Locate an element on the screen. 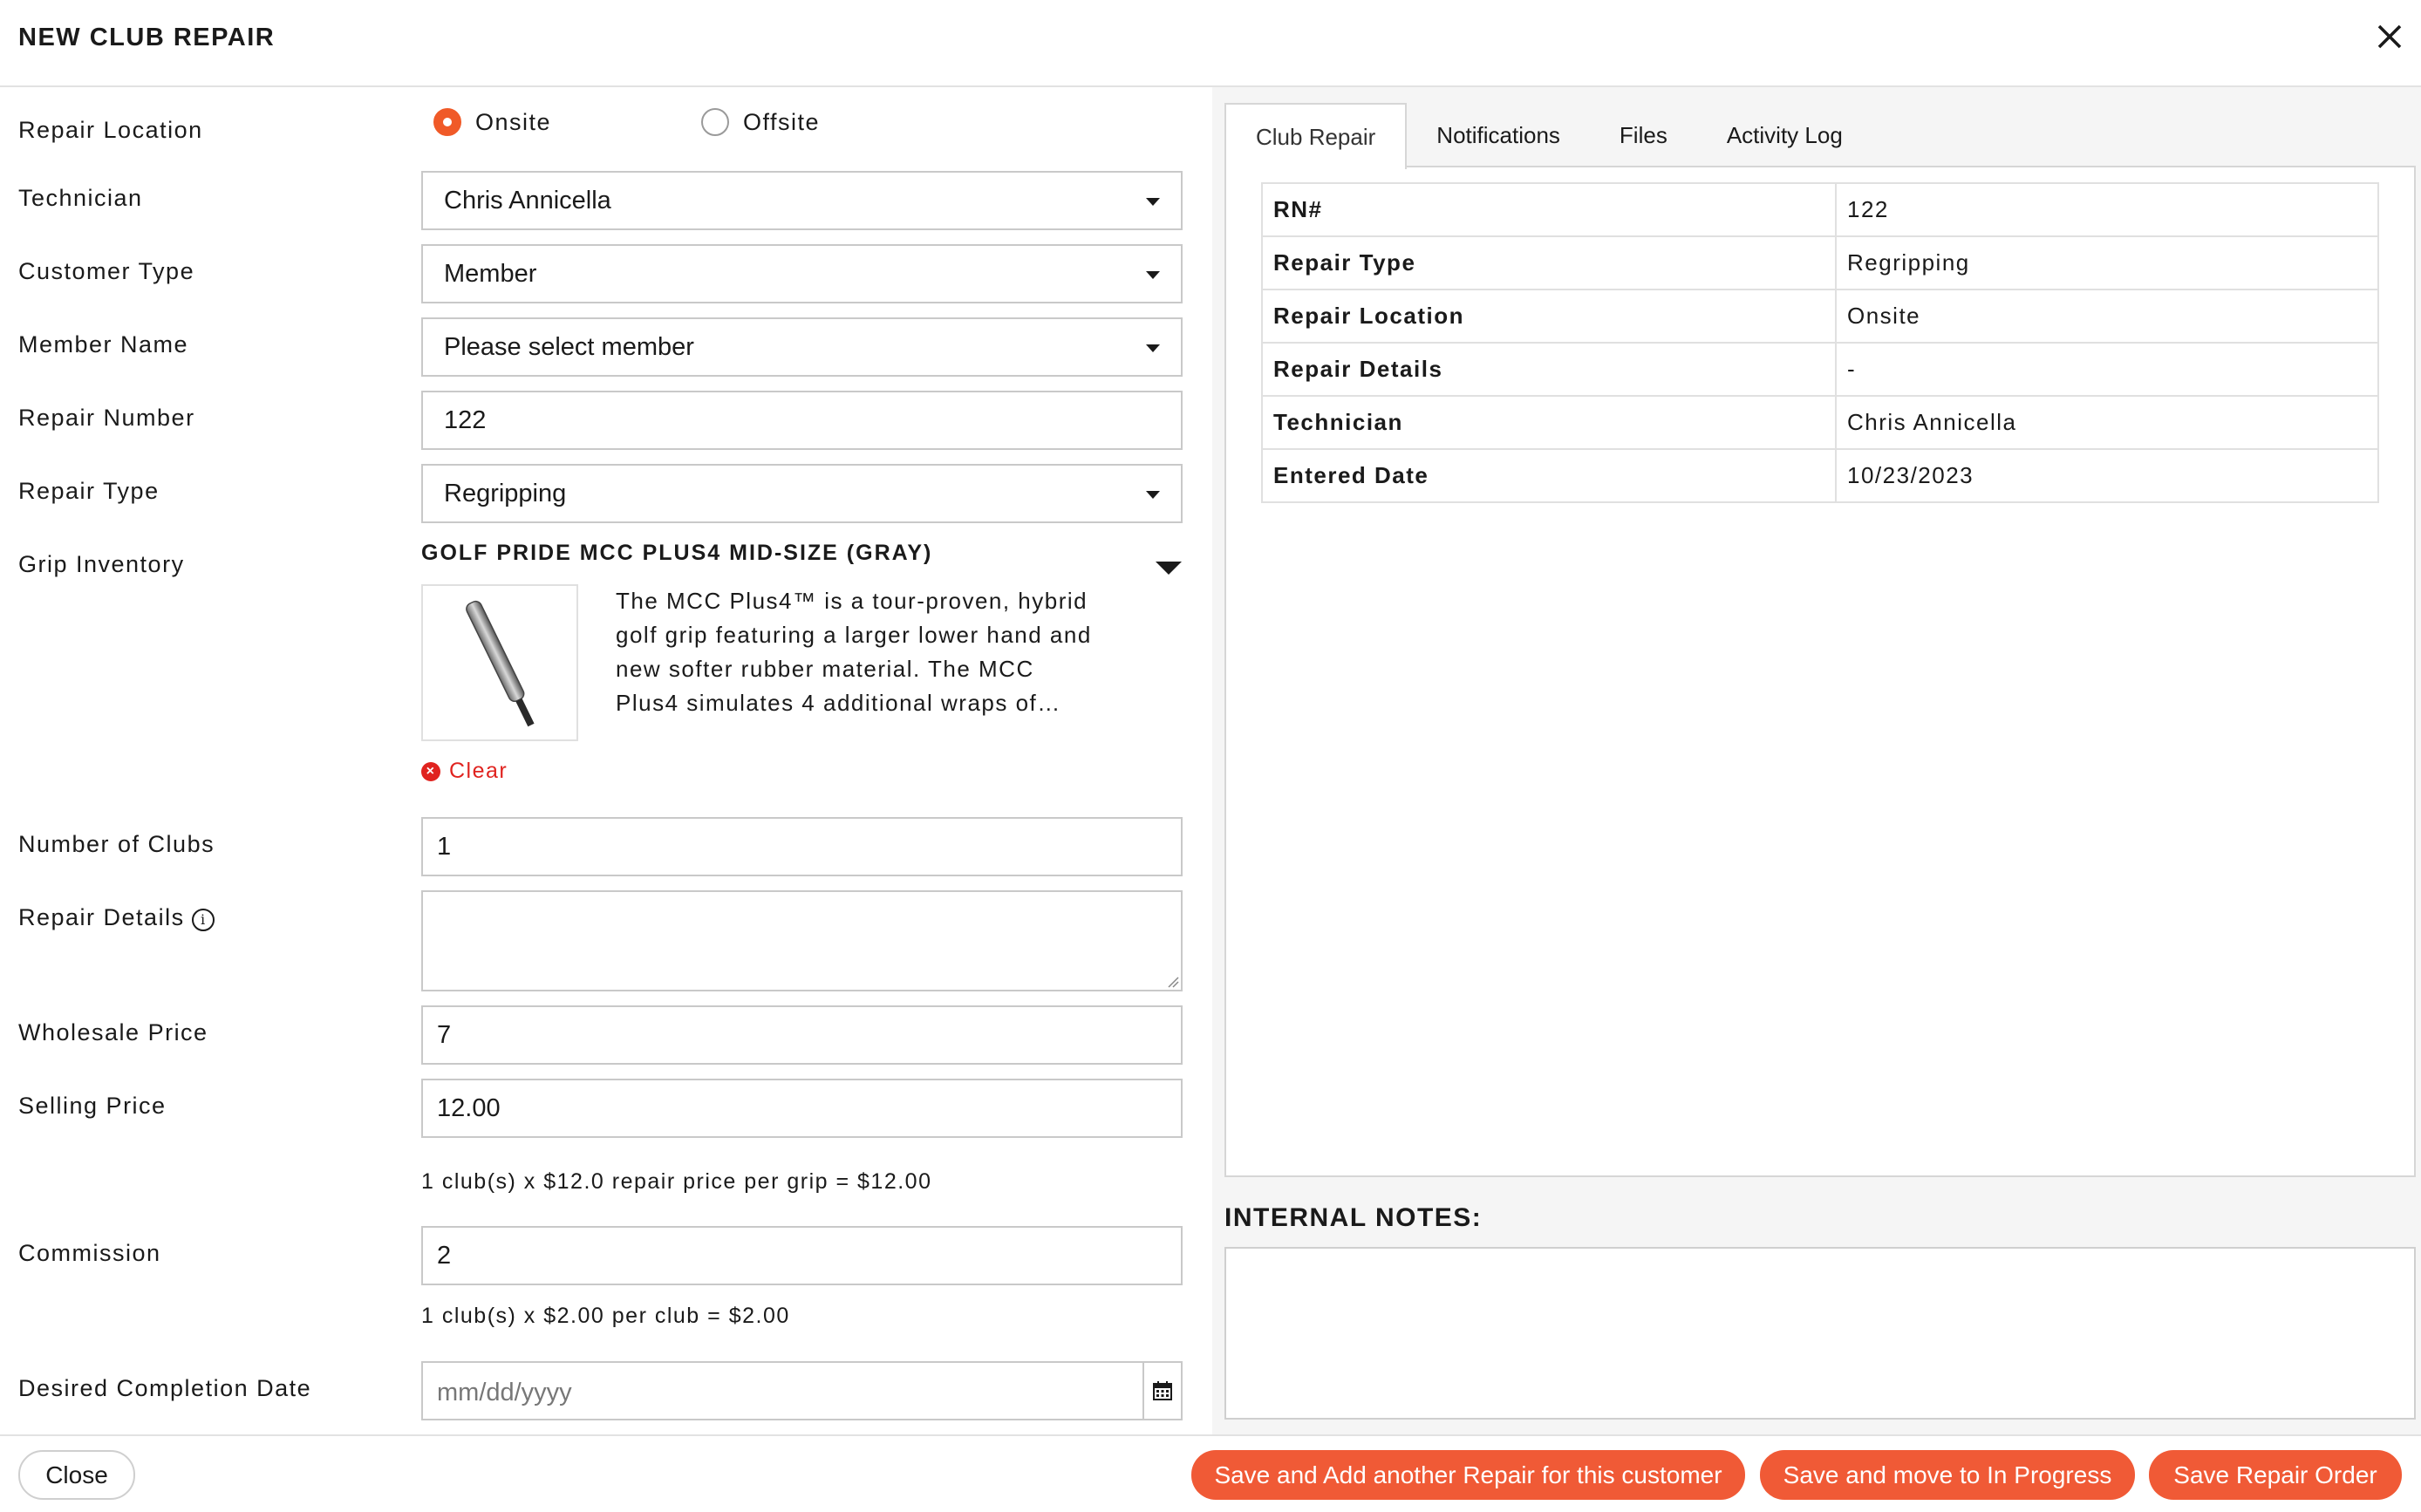 Image resolution: width=2421 pixels, height=1512 pixels. wholesale-price-value: 7 is located at coordinates (444, 1034).